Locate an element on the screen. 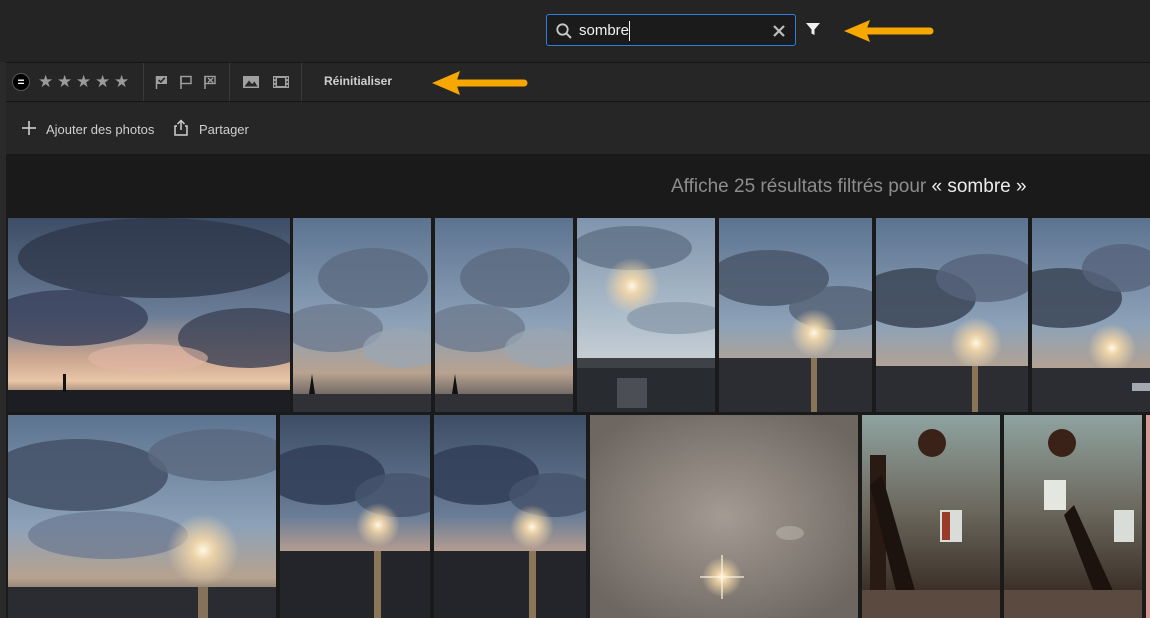  flag-picked-icon is located at coordinates (162, 82).